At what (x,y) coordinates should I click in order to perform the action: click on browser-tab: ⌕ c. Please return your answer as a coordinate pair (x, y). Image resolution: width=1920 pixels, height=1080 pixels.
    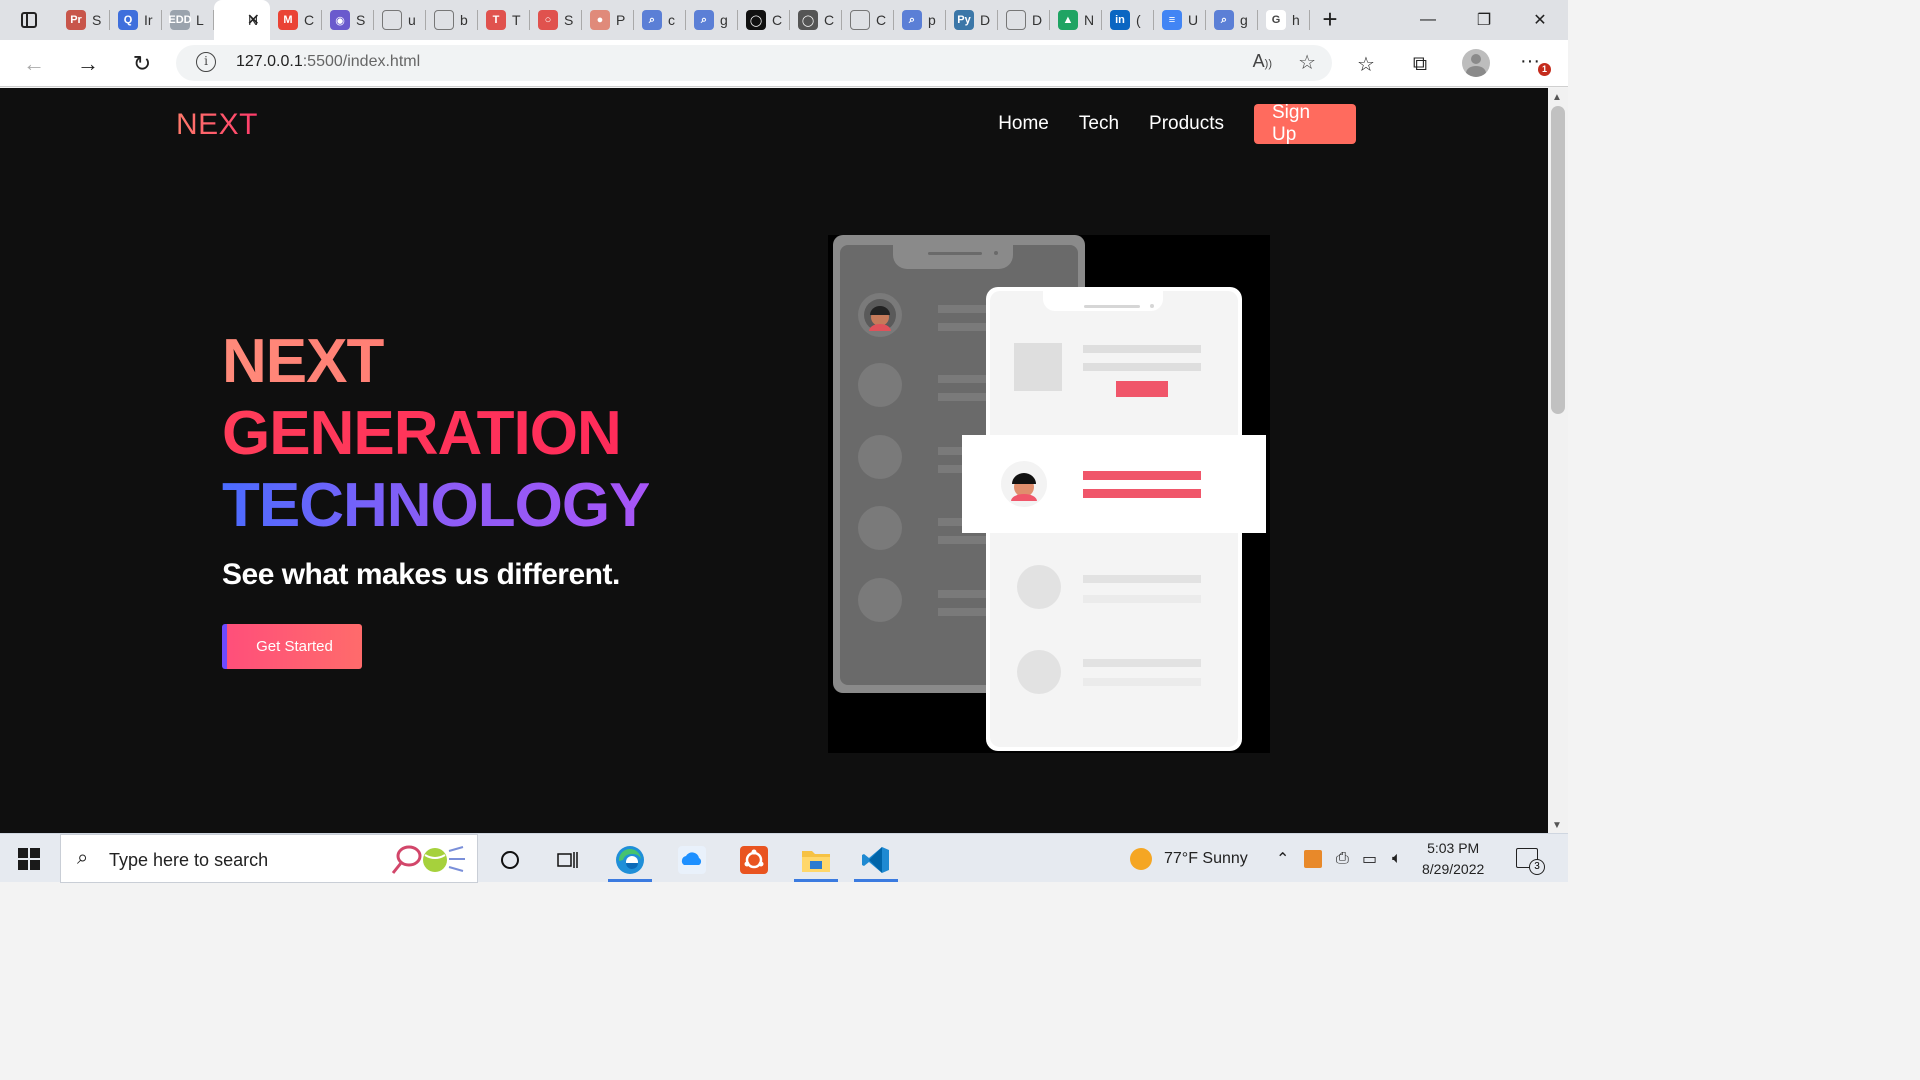
    Looking at the image, I should click on (660, 20).